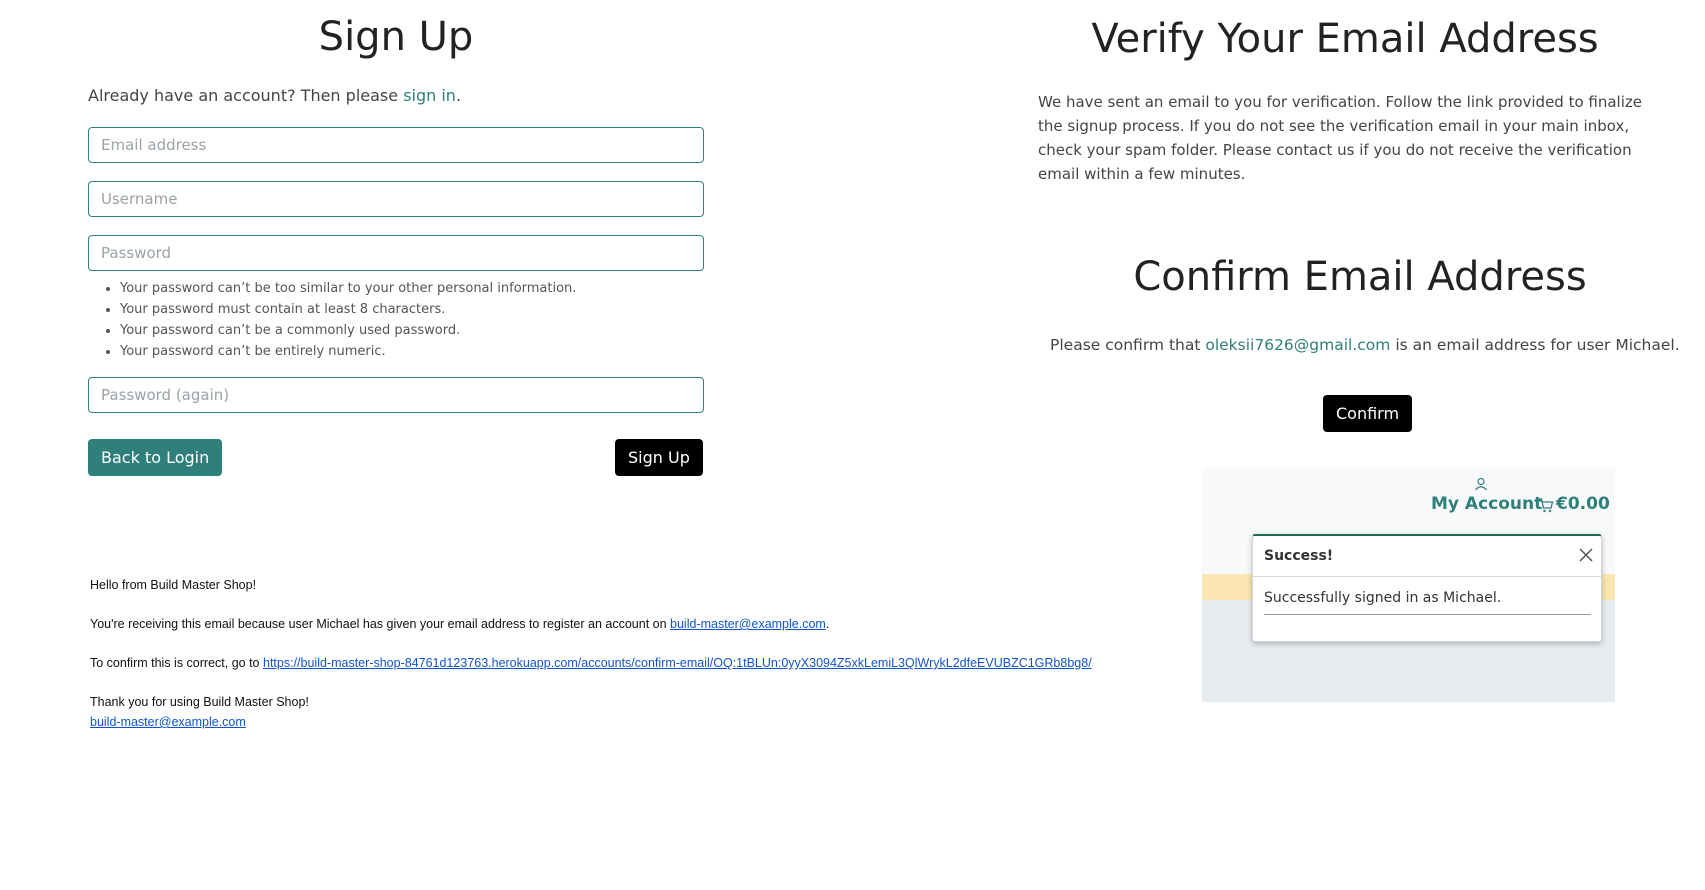  Describe the element at coordinates (1427, 614) in the screenshot. I see `toast-underline` at that location.